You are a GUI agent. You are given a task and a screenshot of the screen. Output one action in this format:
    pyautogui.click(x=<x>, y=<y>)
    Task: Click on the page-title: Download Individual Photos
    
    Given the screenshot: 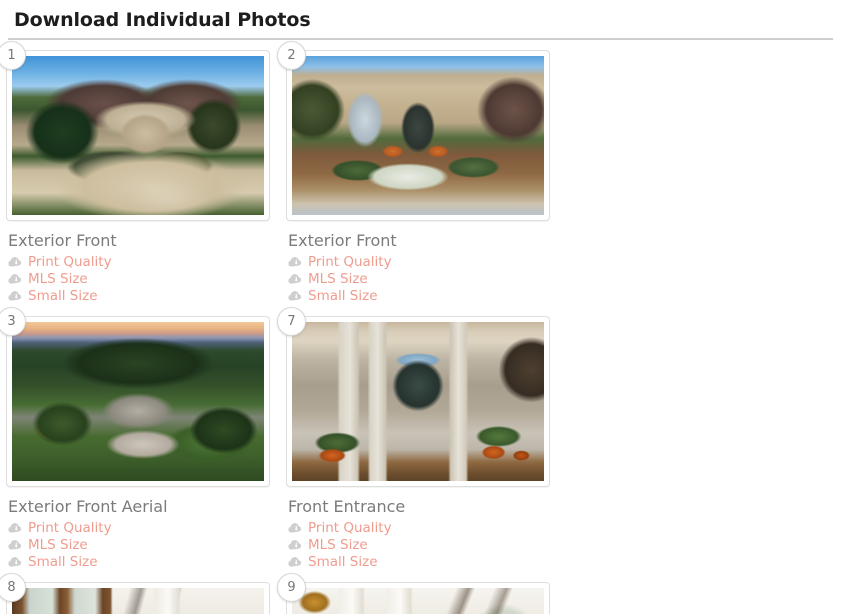 What is the action you would take?
    pyautogui.click(x=162, y=20)
    